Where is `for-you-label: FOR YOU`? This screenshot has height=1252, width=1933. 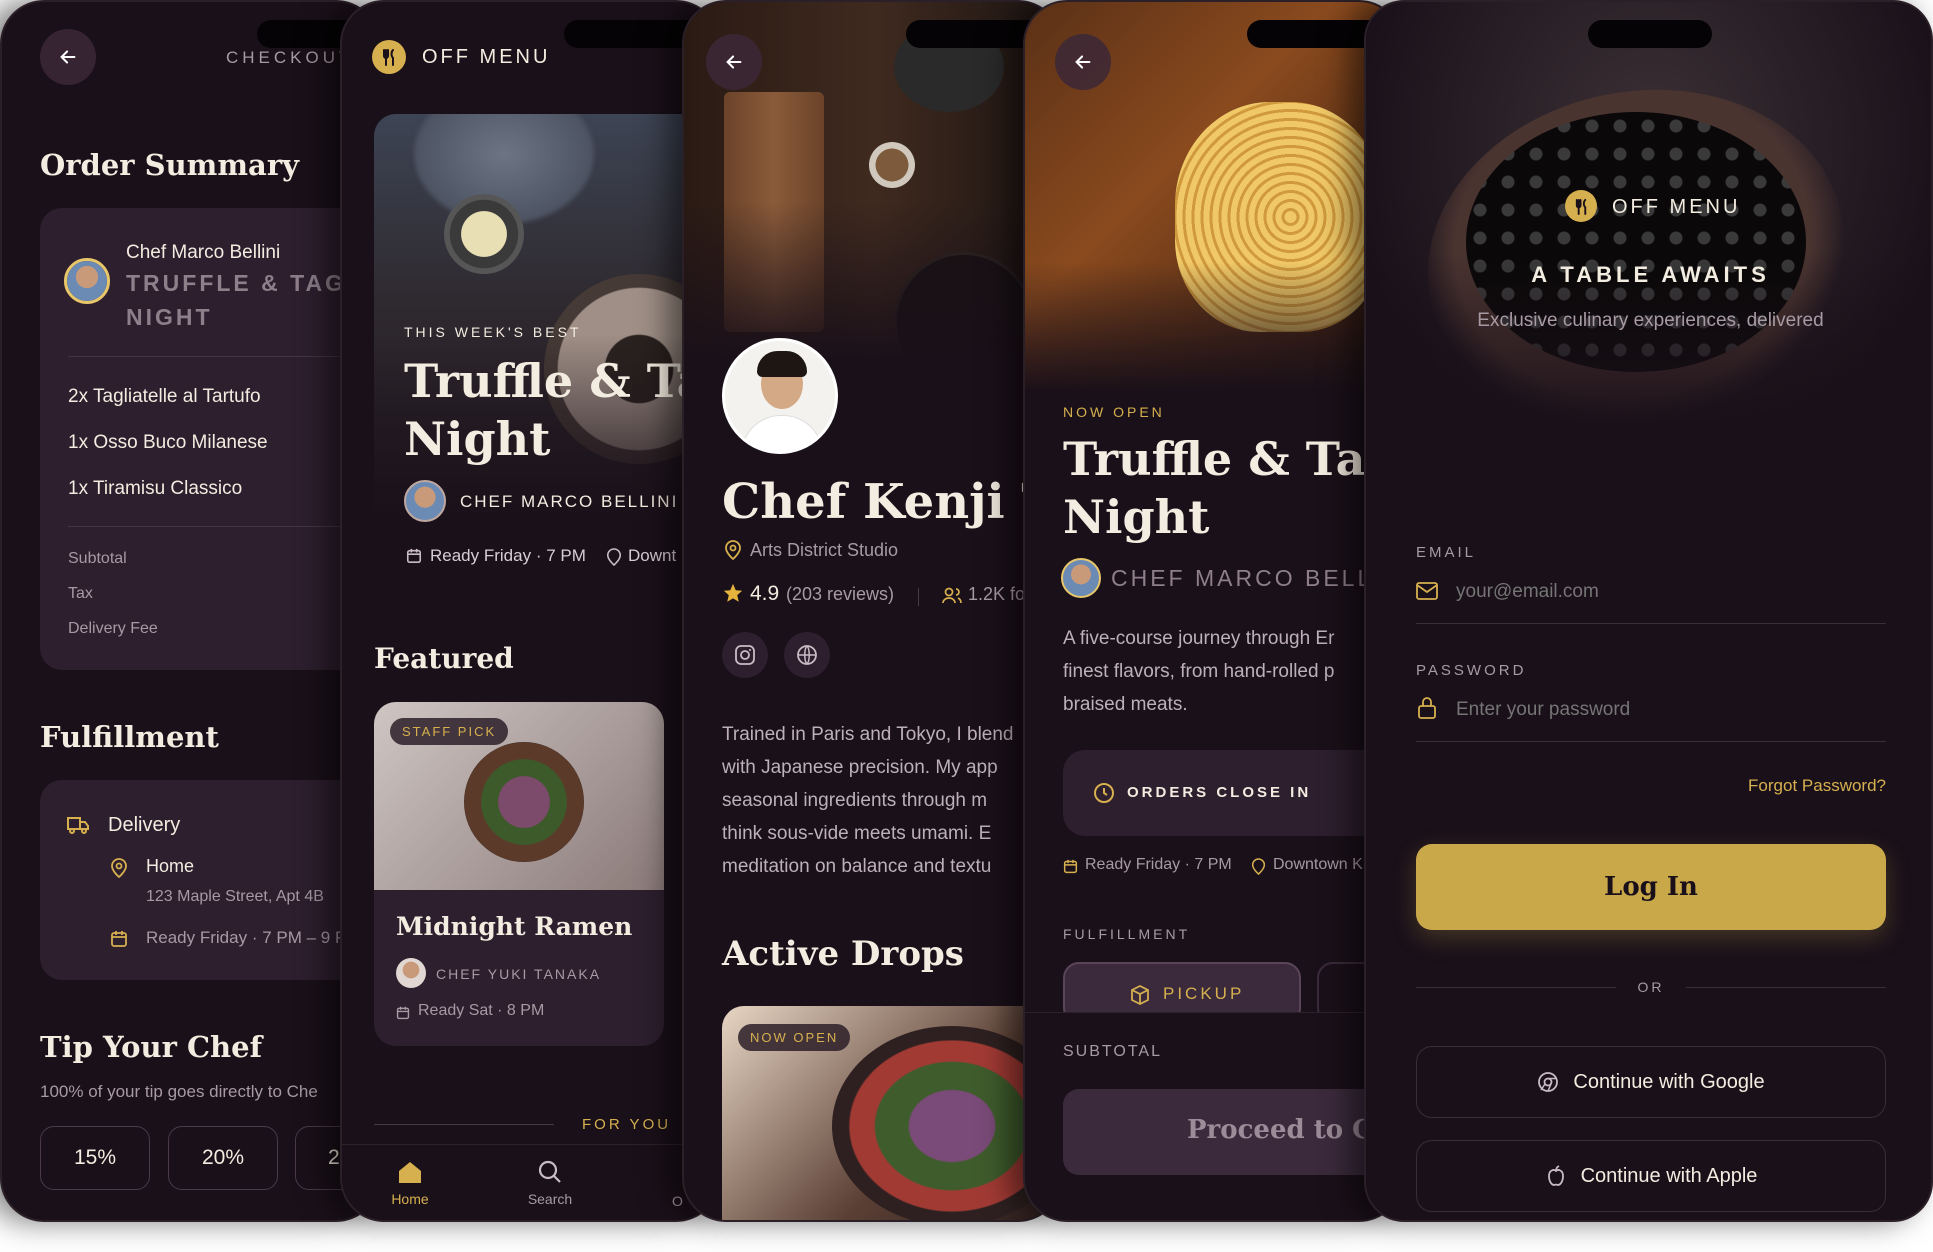
for-you-label: FOR YOU is located at coordinates (627, 1124).